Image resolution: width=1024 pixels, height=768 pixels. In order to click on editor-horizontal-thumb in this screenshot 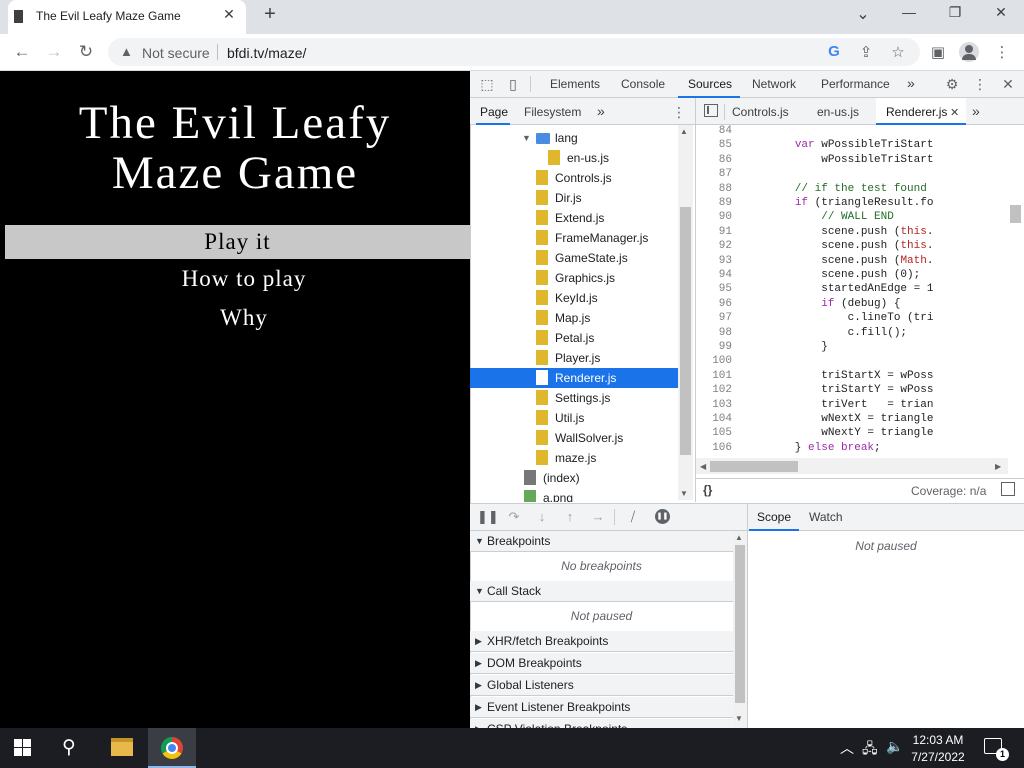, I will do `click(754, 466)`.